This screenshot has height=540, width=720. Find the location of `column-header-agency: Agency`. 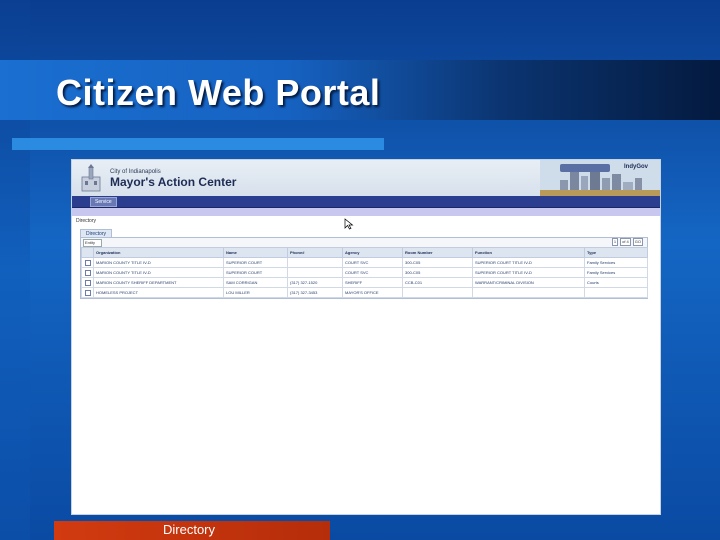

column-header-agency: Agency is located at coordinates (372, 252).